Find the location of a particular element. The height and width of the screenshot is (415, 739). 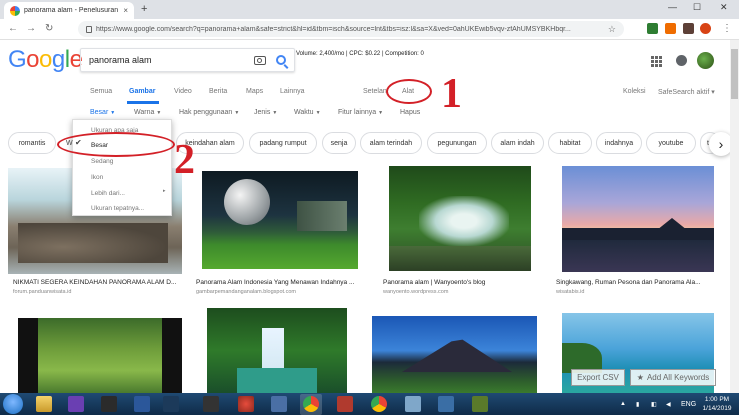

tab-semua: Semua is located at coordinates (101, 91).